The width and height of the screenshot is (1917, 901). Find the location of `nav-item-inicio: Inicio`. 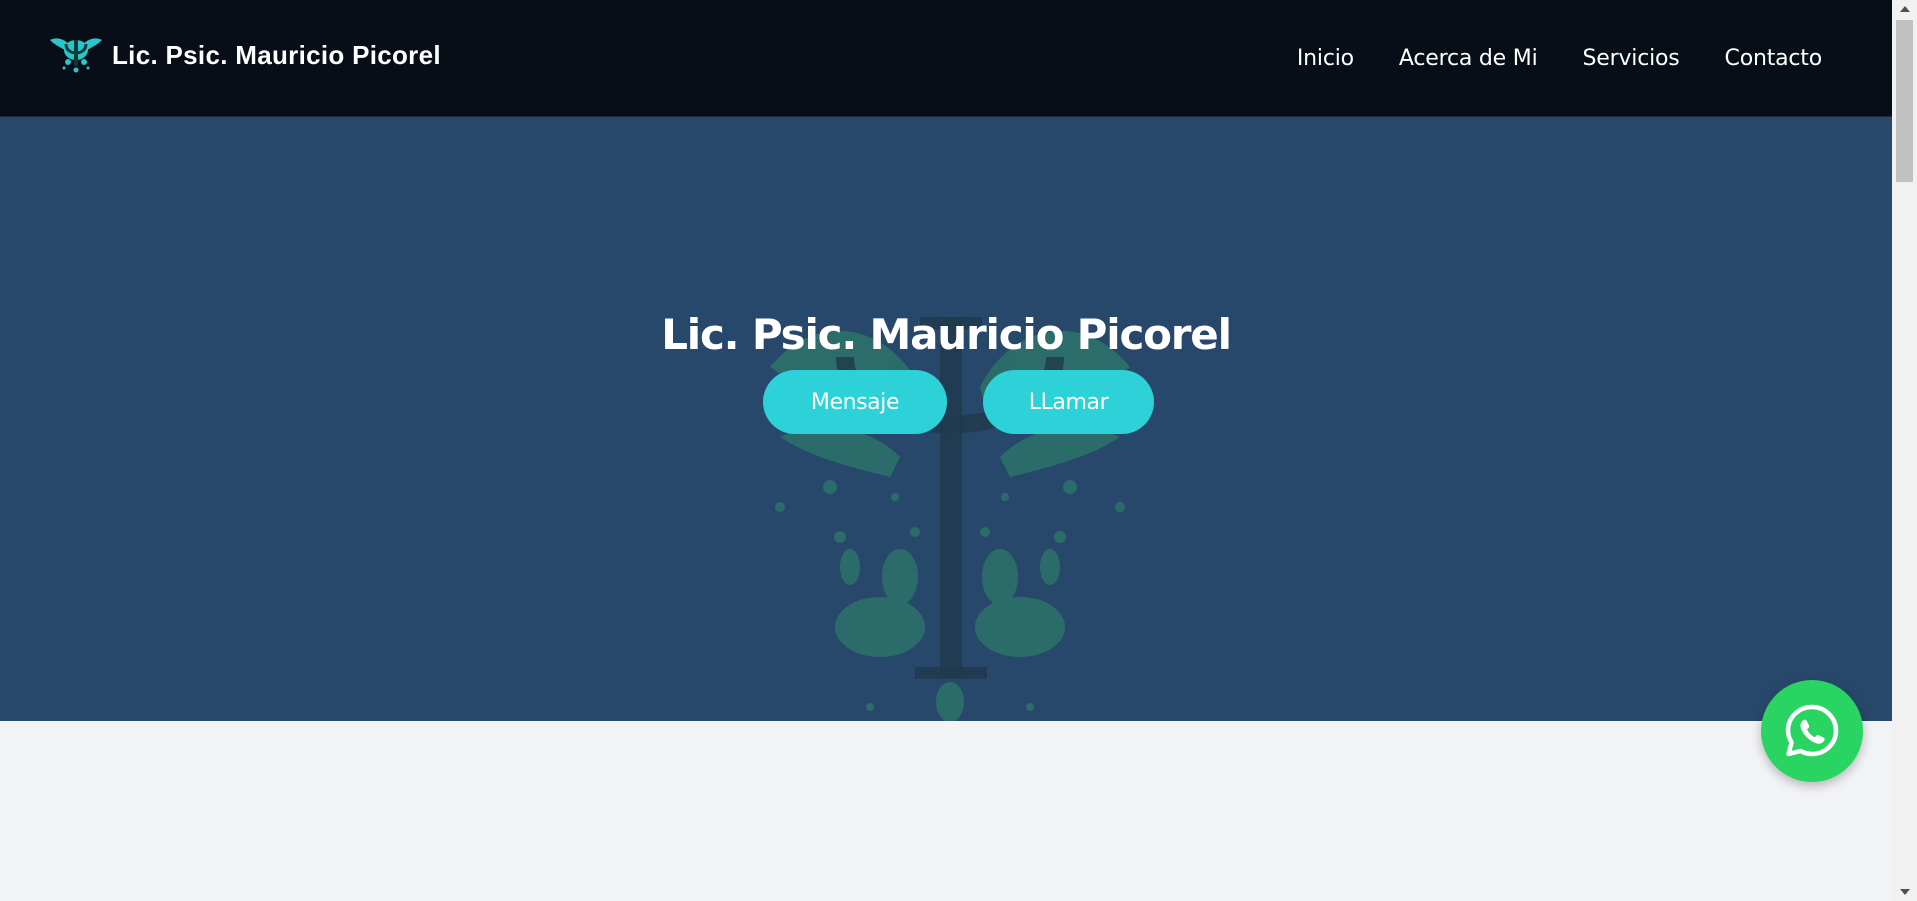

nav-item-inicio: Inicio is located at coordinates (1325, 58).